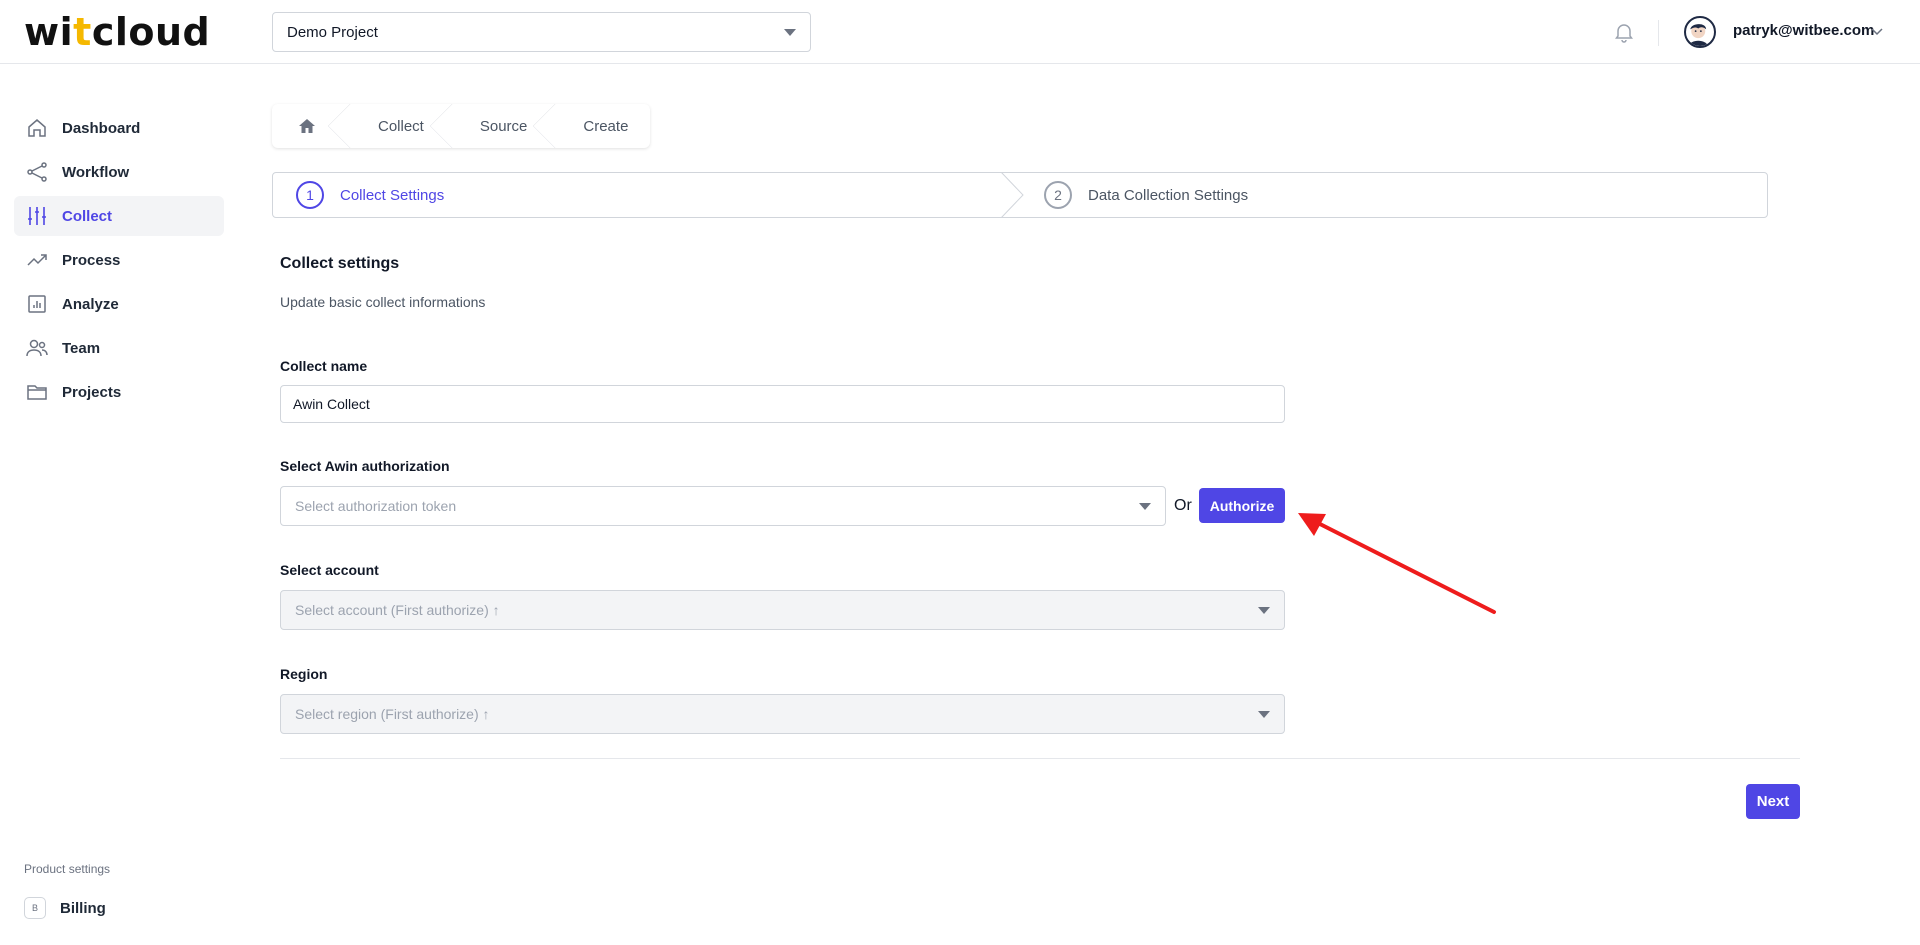  What do you see at coordinates (96, 172) in the screenshot?
I see `sidebar-item-label: Workflow` at bounding box center [96, 172].